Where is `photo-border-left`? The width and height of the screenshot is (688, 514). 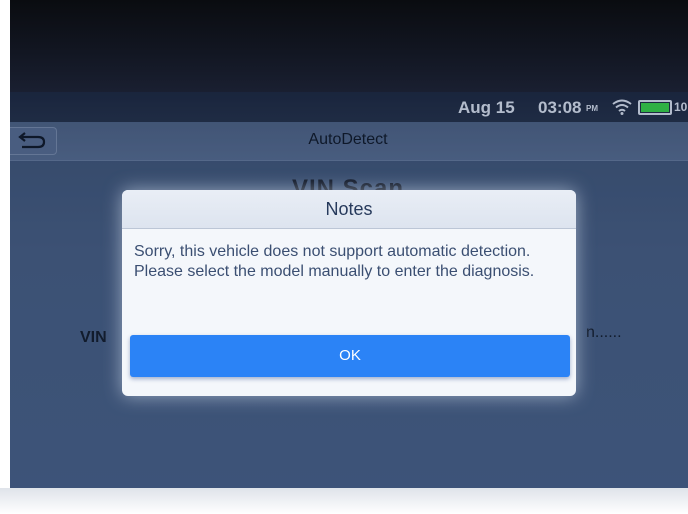
photo-border-left is located at coordinates (5, 257).